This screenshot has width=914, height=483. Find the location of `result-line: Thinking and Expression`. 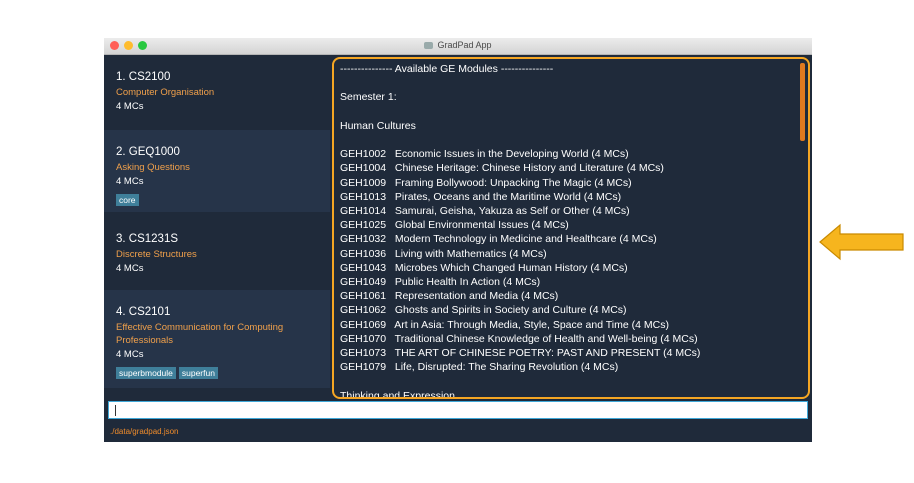

result-line: Thinking and Expression is located at coordinates (397, 394).